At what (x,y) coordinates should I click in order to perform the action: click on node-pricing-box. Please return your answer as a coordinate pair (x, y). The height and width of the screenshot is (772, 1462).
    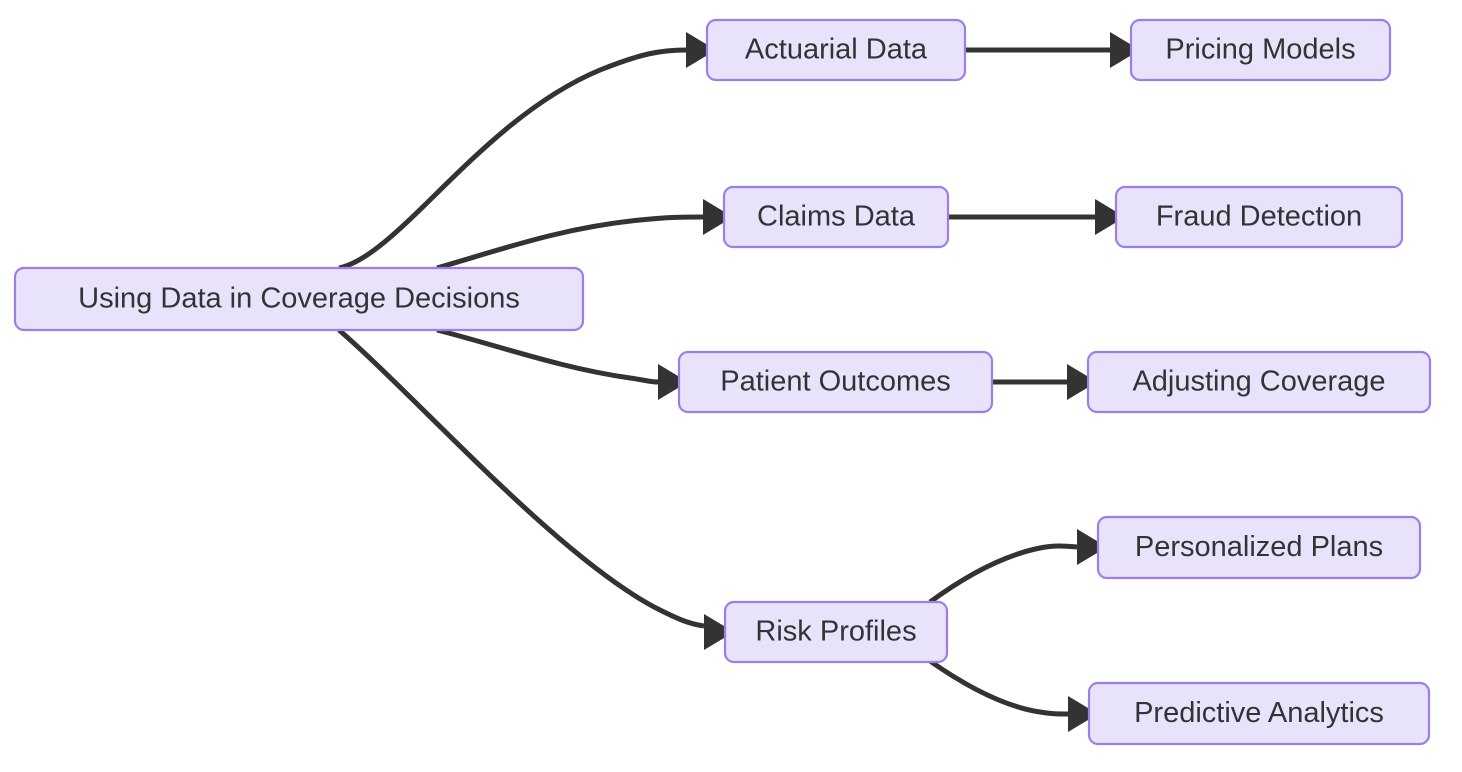
    Looking at the image, I should click on (1260, 50).